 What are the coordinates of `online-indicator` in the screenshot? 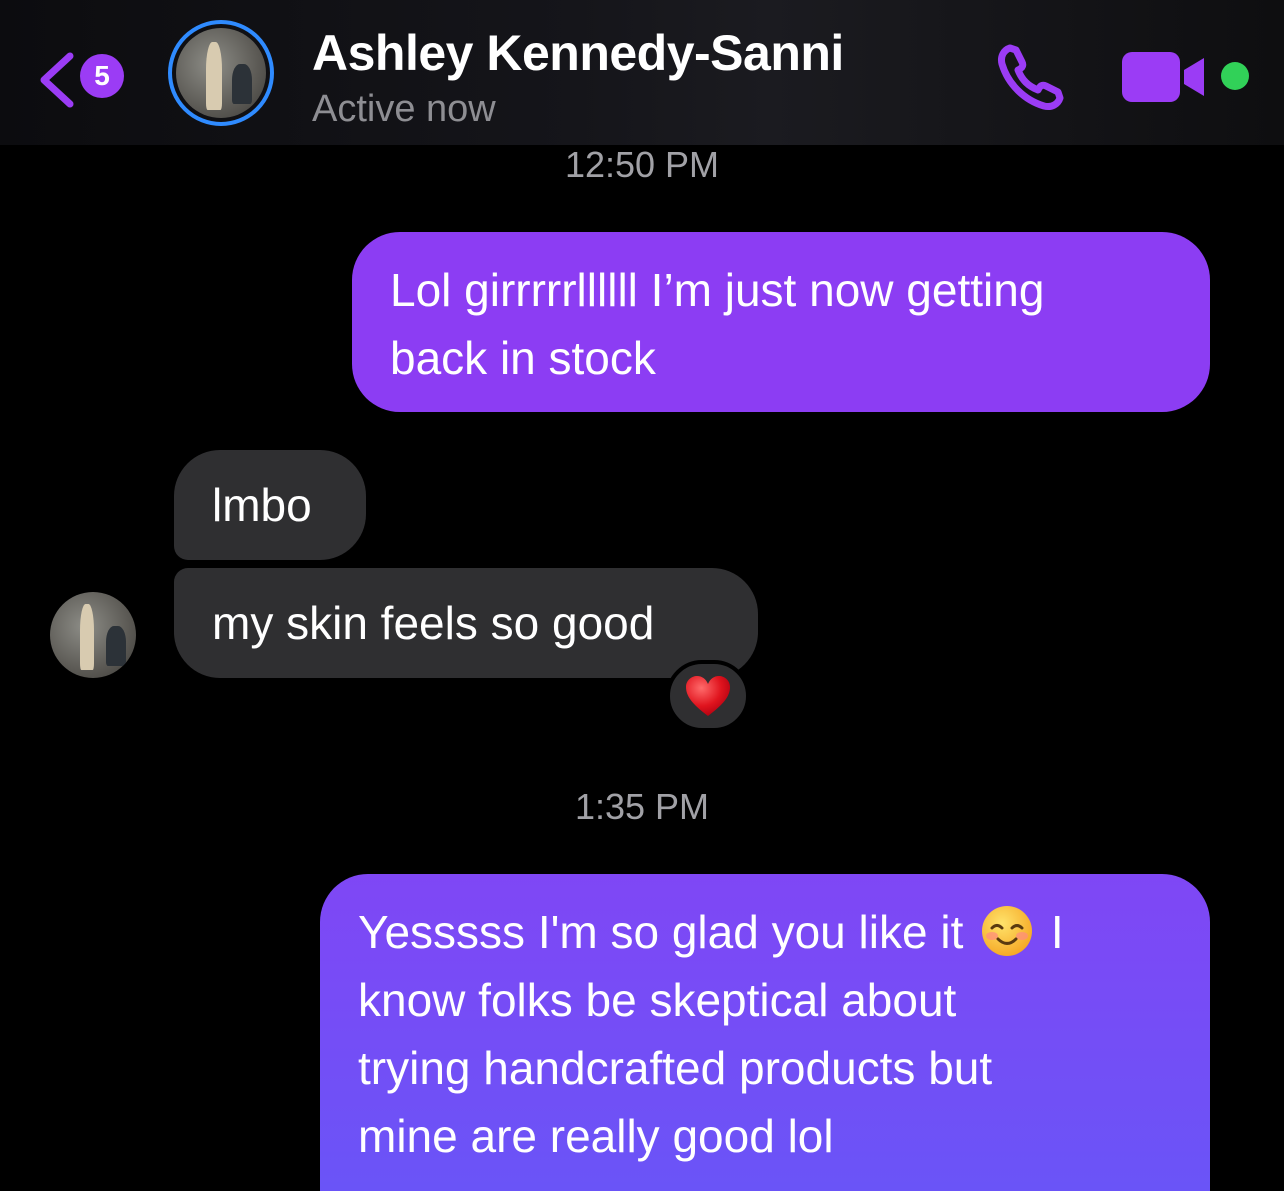 It's located at (1235, 76).